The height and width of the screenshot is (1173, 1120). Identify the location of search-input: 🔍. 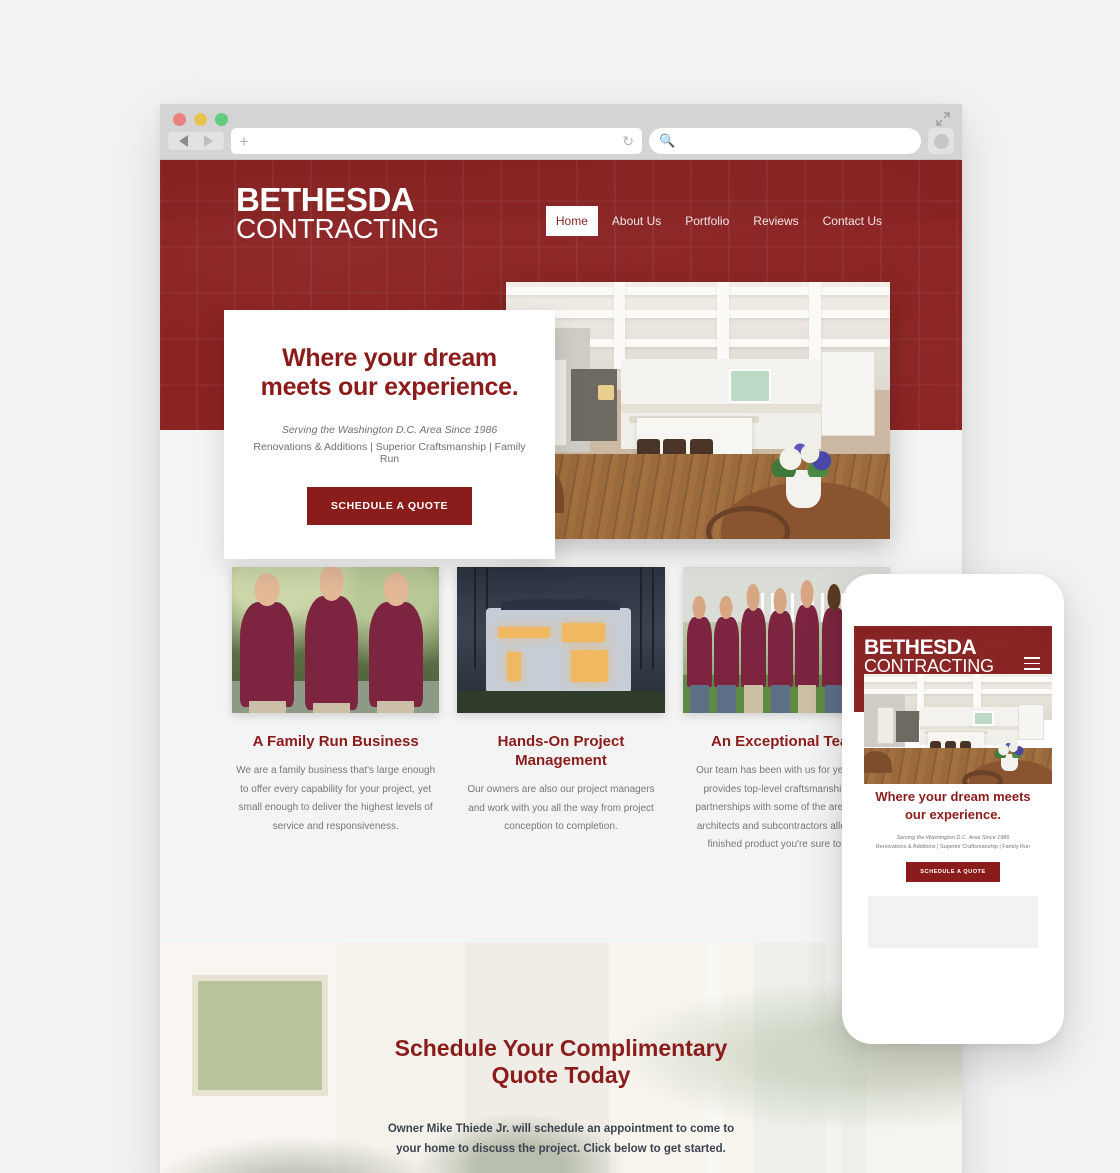
(785, 141).